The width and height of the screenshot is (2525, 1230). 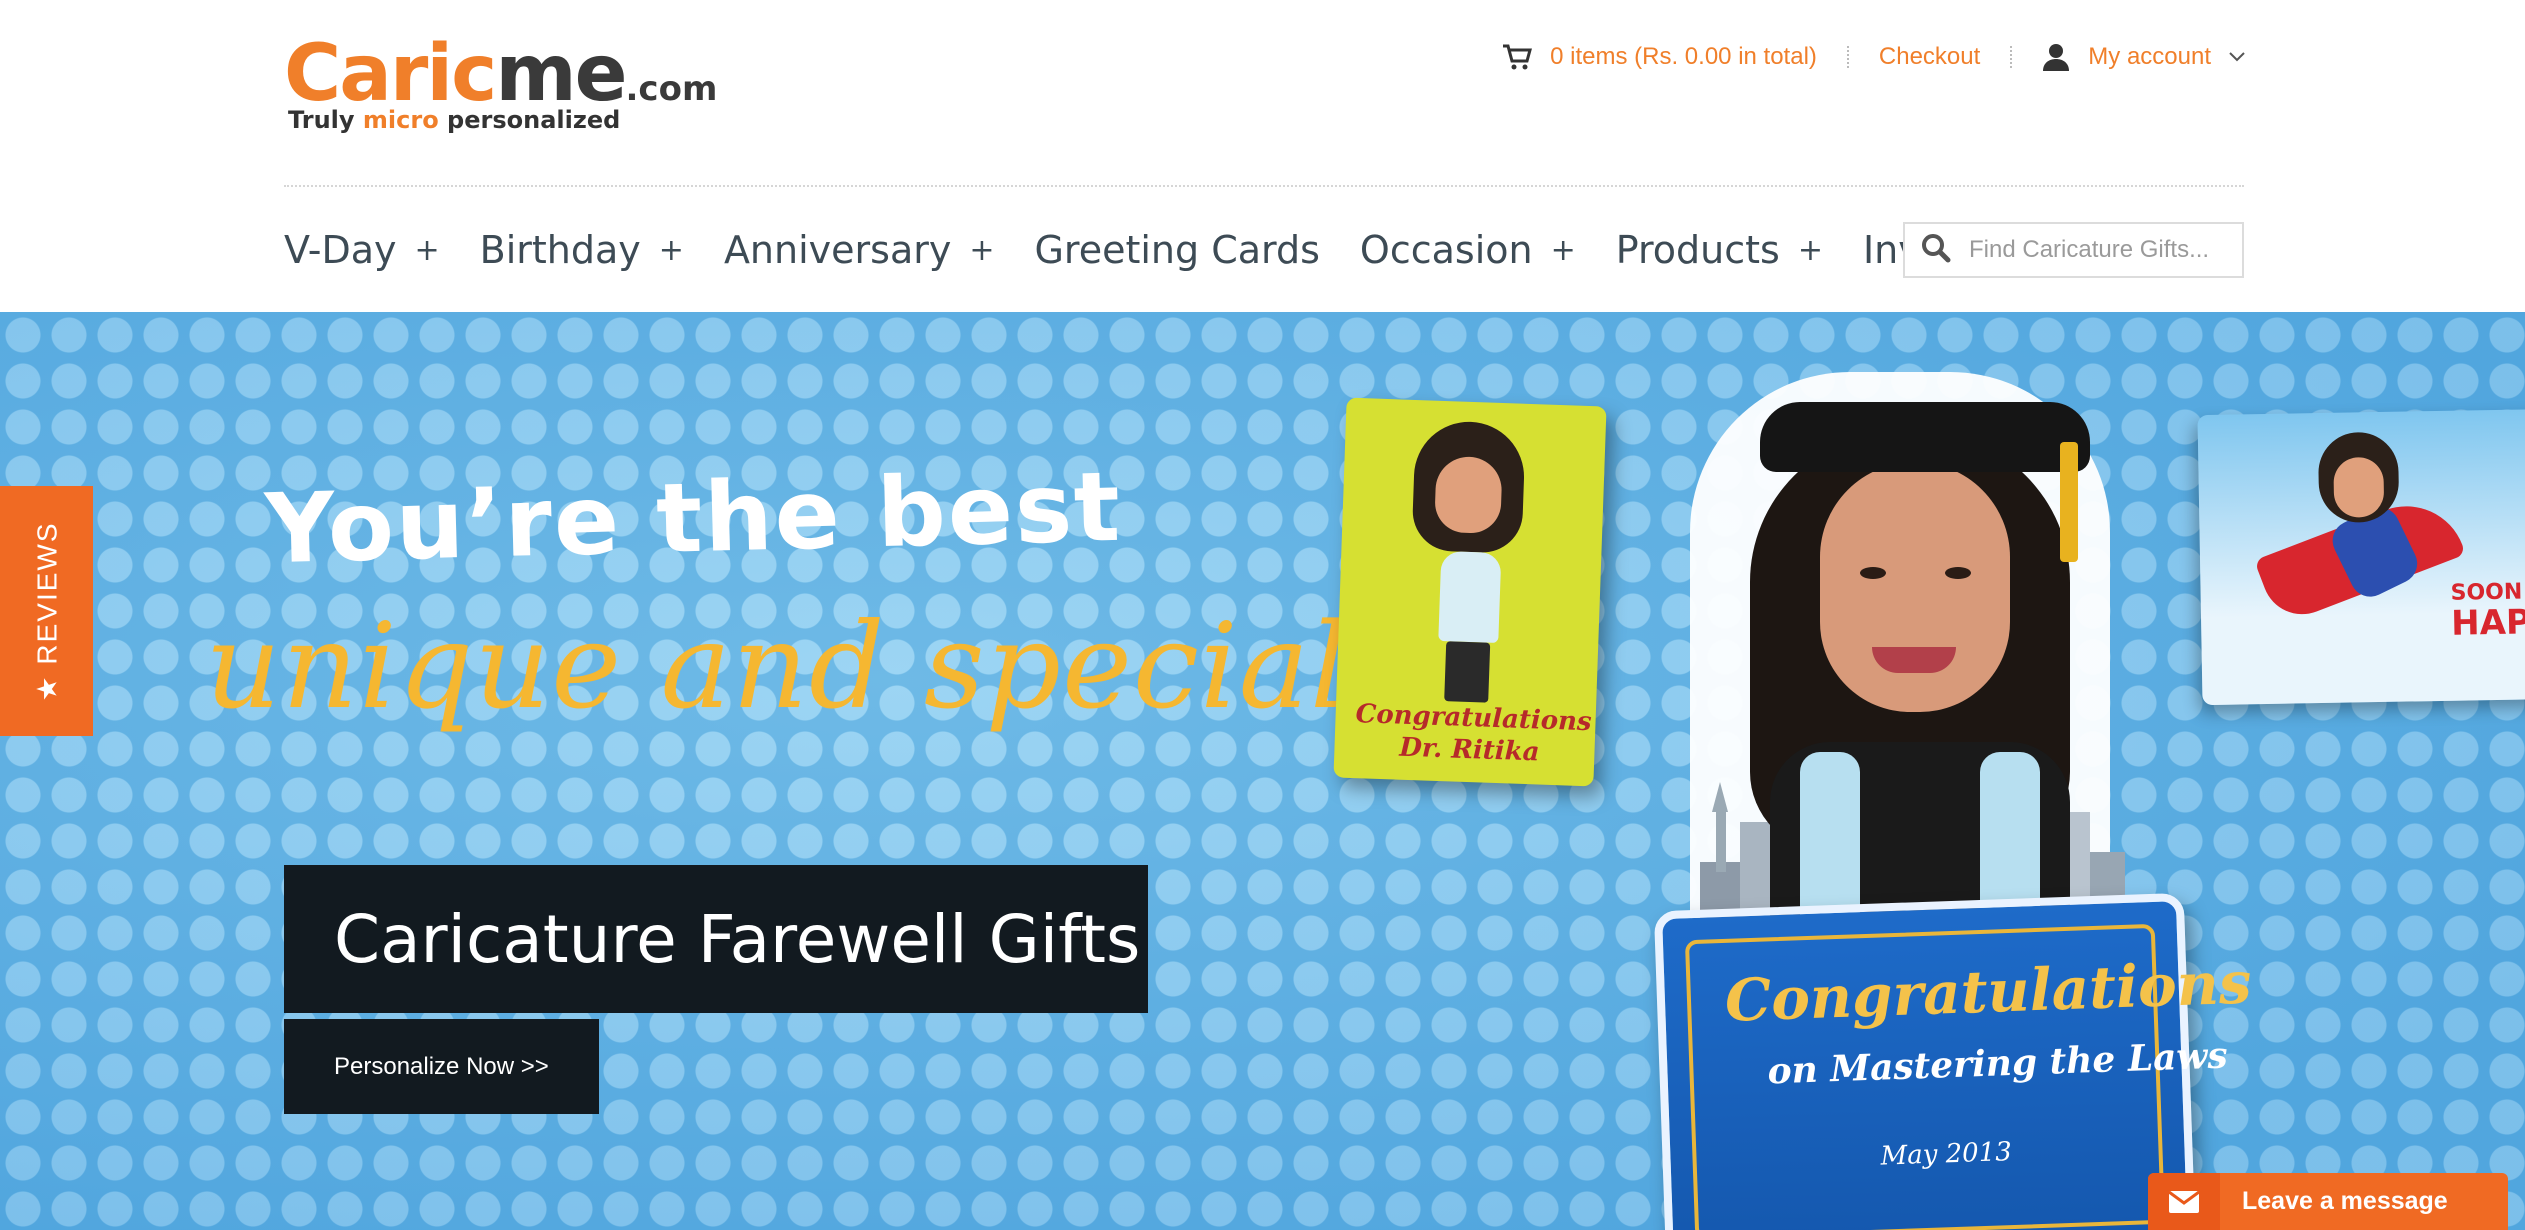 I want to click on chevron-down-icon, so click(x=2237, y=57).